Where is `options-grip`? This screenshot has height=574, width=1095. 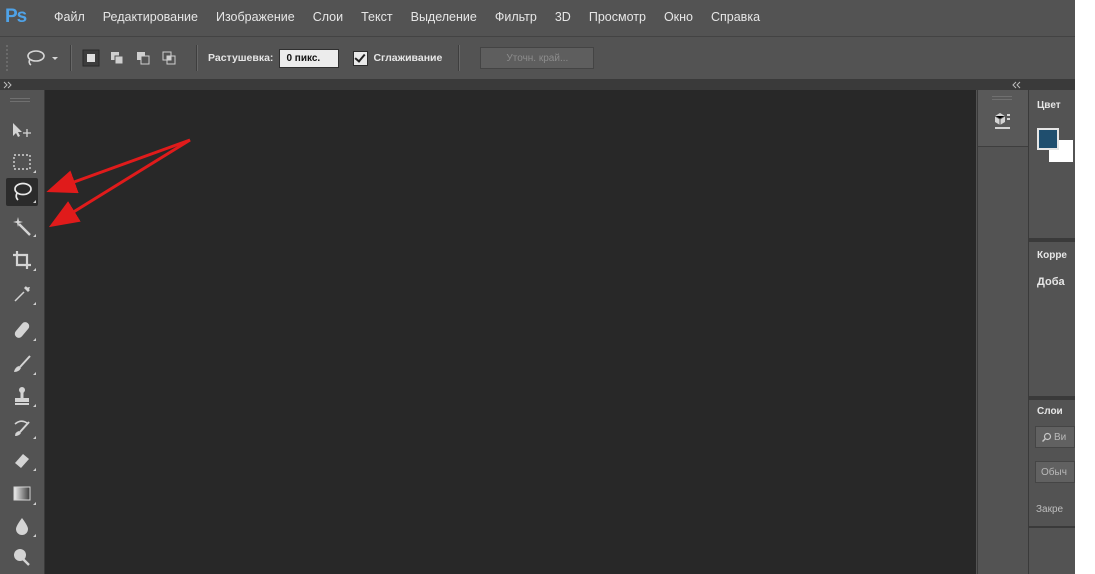
options-grip is located at coordinates (9, 58).